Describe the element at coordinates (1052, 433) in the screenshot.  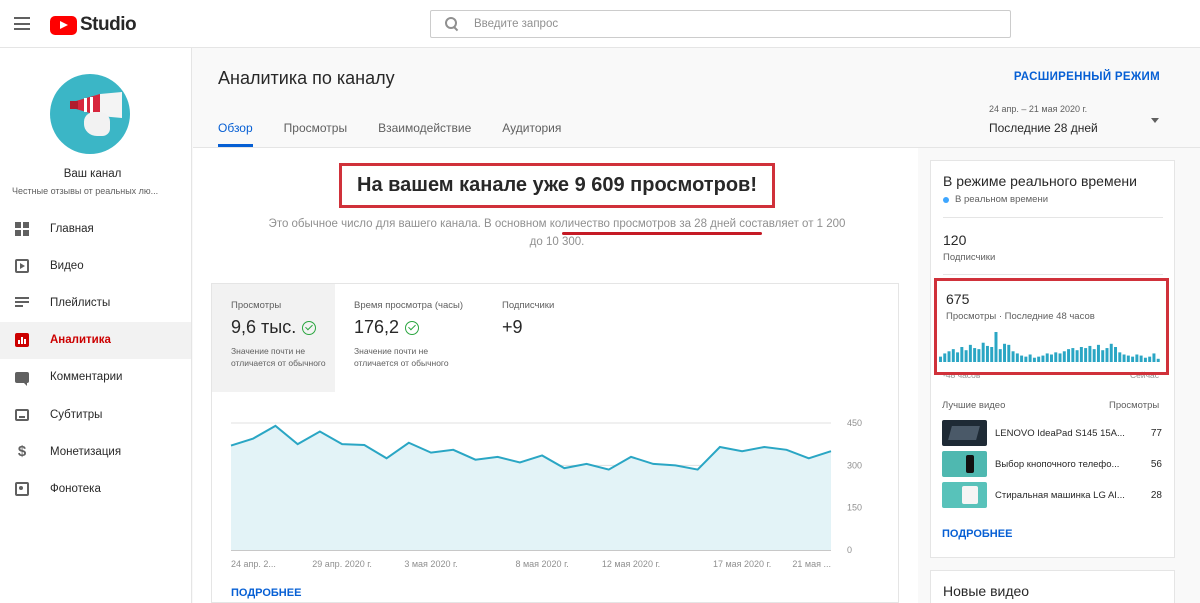
I see `top-video-row: LENOVO IdeaPad S145 15A... 77` at that location.